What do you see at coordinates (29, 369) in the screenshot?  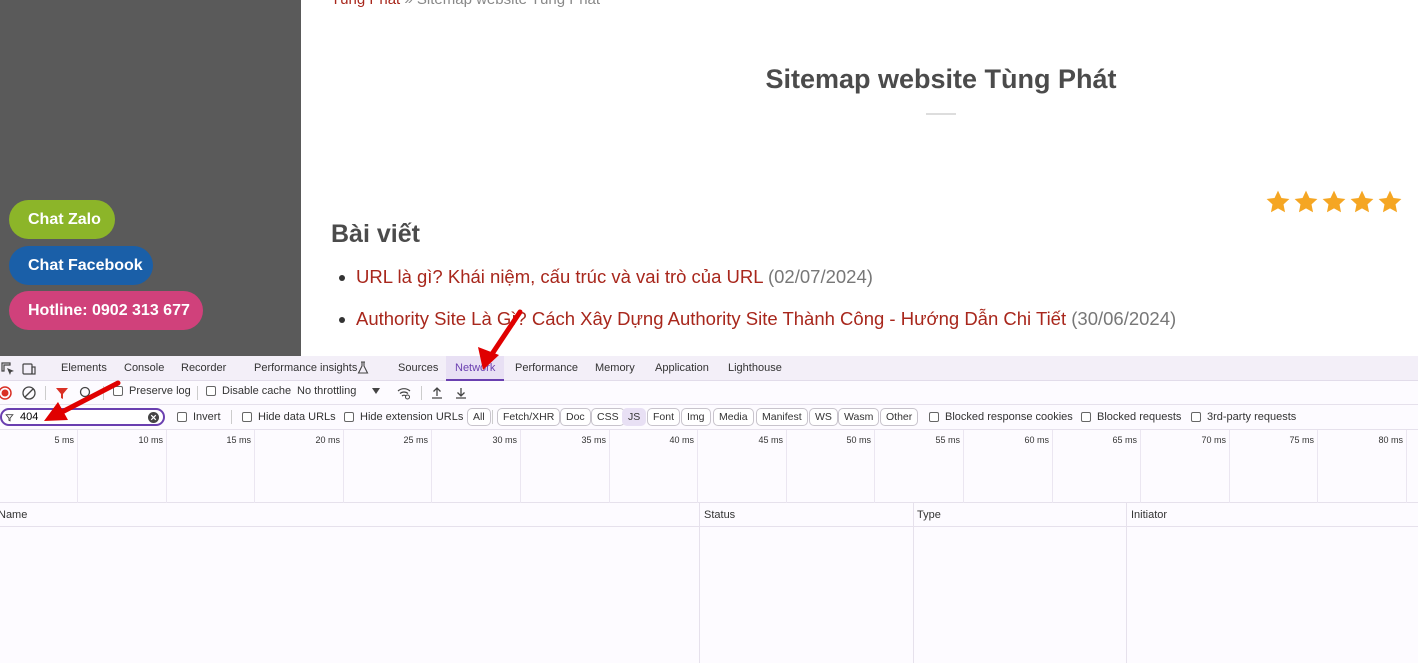 I see `device-toggle-icon` at bounding box center [29, 369].